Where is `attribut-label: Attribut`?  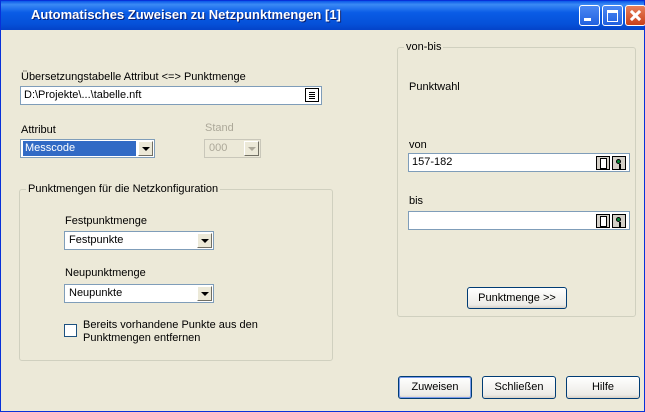 attribut-label: Attribut is located at coordinates (38, 130).